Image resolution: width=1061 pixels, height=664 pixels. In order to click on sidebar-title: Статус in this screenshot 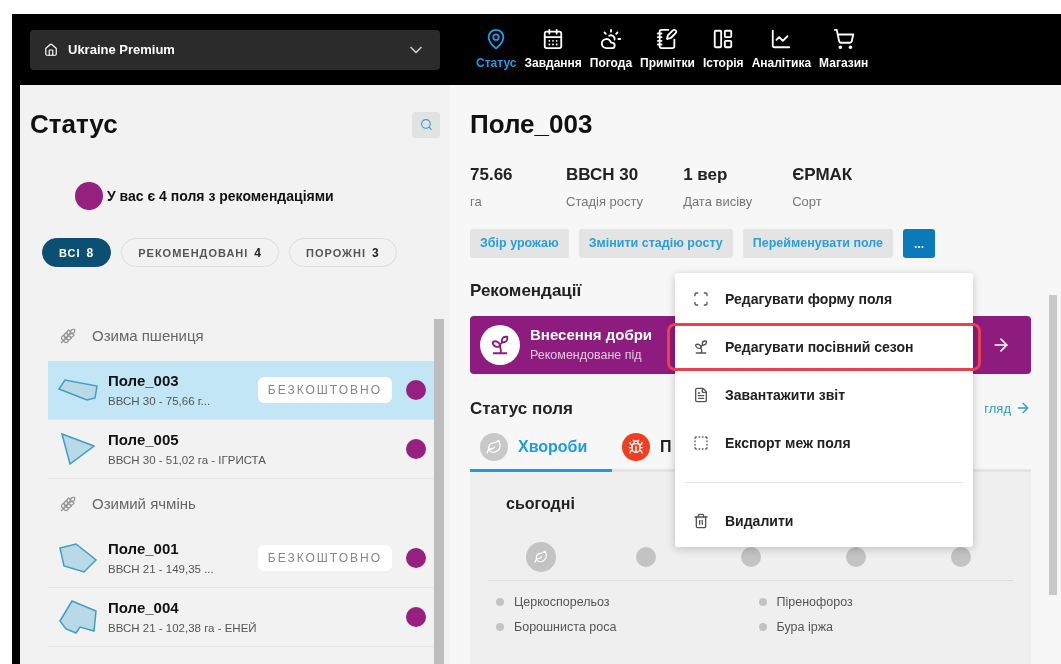, I will do `click(74, 124)`.